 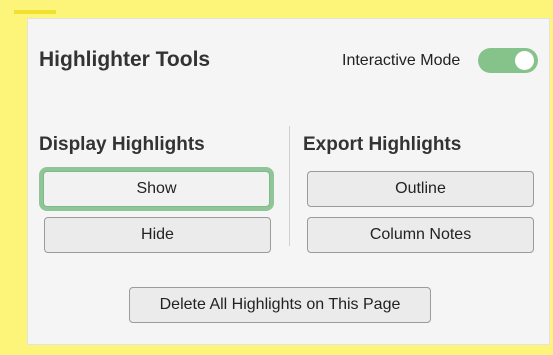 What do you see at coordinates (508, 60) in the screenshot?
I see `interactive-mode-toggle` at bounding box center [508, 60].